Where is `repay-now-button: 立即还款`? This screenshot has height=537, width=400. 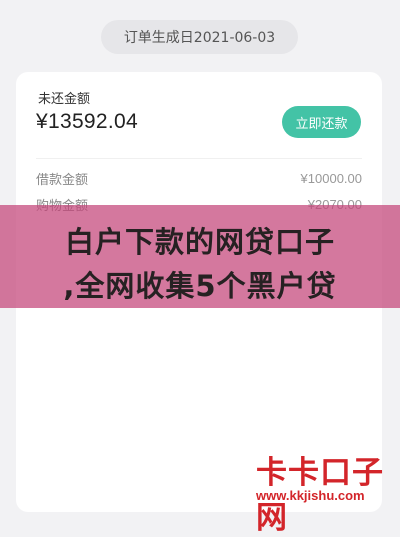
repay-now-button: 立即还款 is located at coordinates (321, 122).